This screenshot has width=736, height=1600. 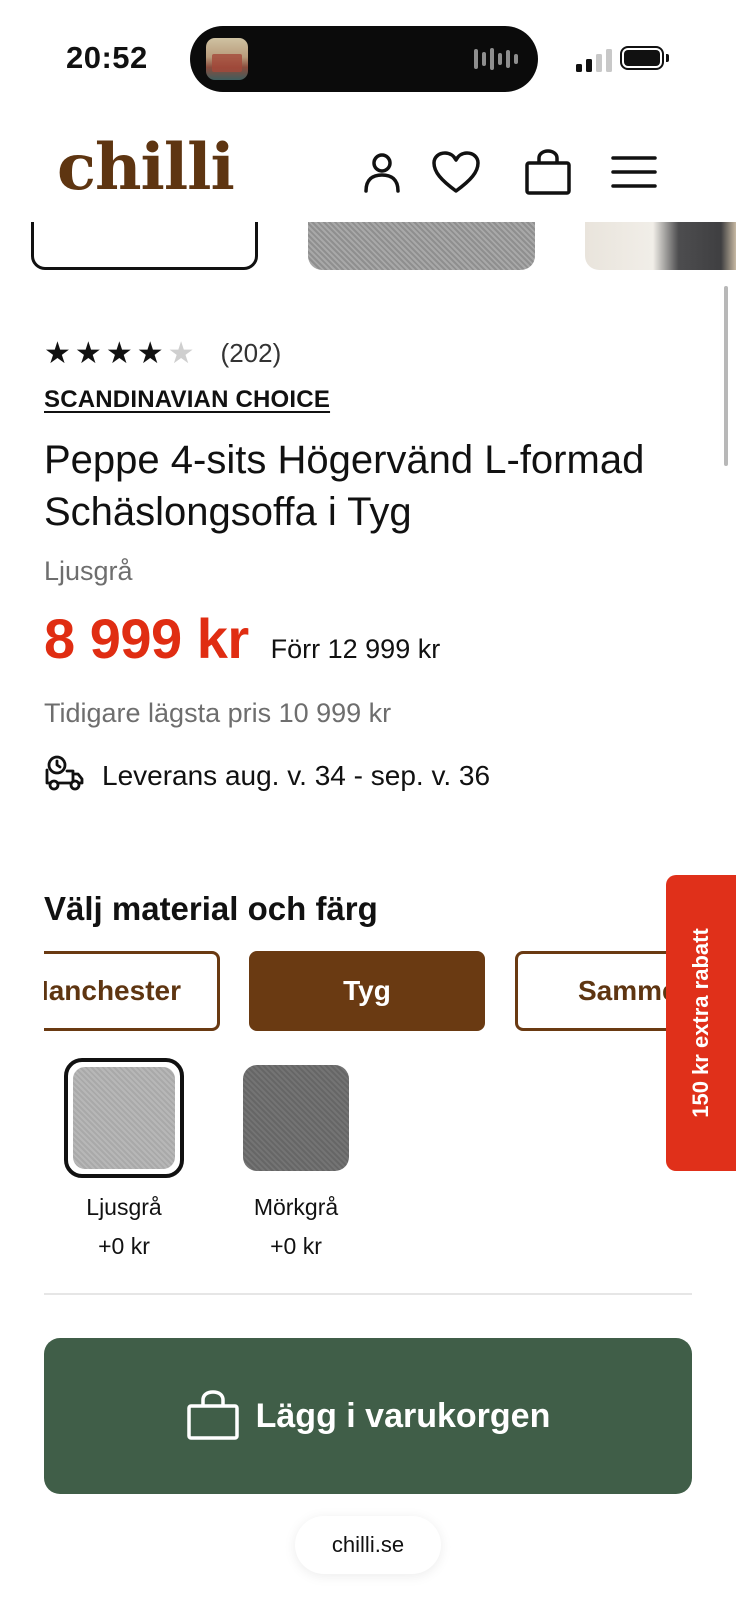 I want to click on material-selector: Manchester Tyg Sammet, so click(x=390, y=992).